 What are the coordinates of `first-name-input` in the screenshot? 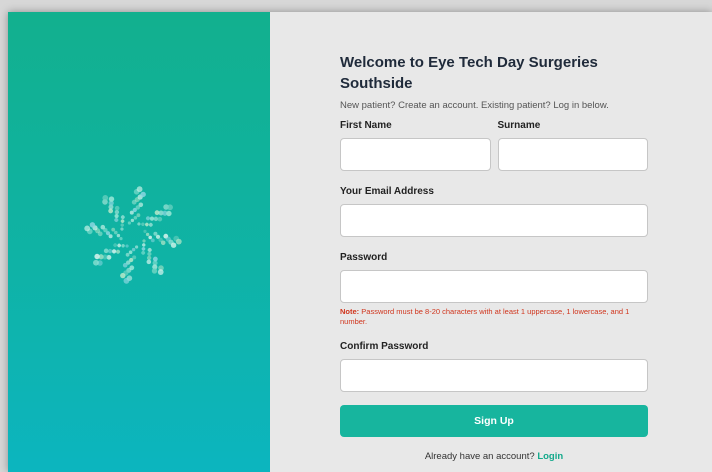 It's located at (415, 154).